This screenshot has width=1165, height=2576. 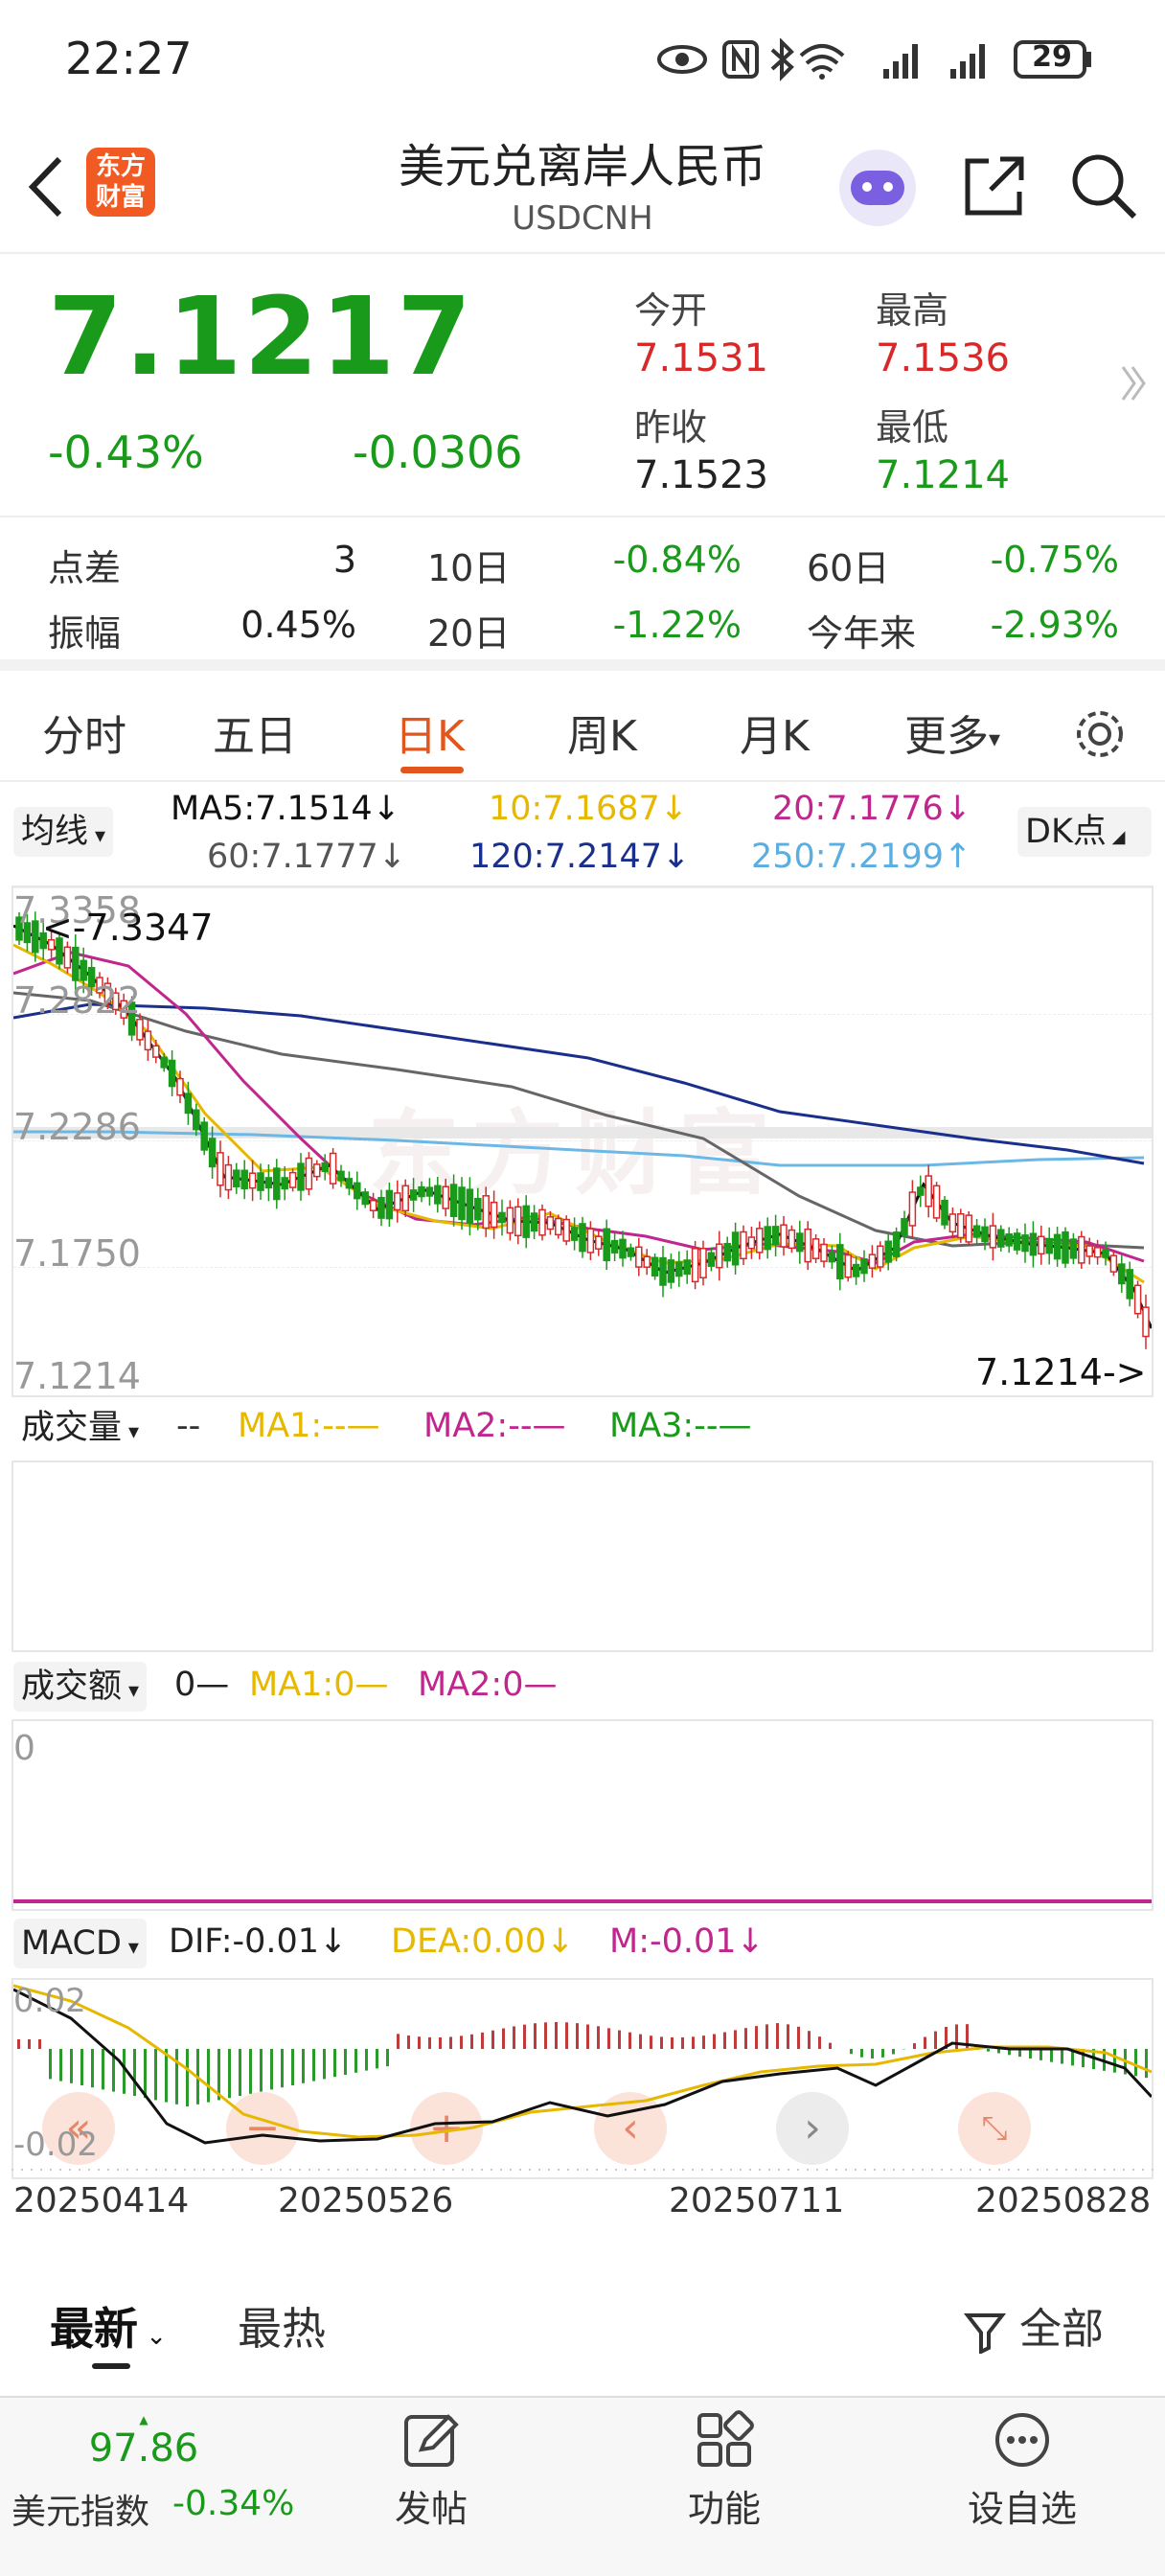 I want to click on search-icon, so click(x=1103, y=186).